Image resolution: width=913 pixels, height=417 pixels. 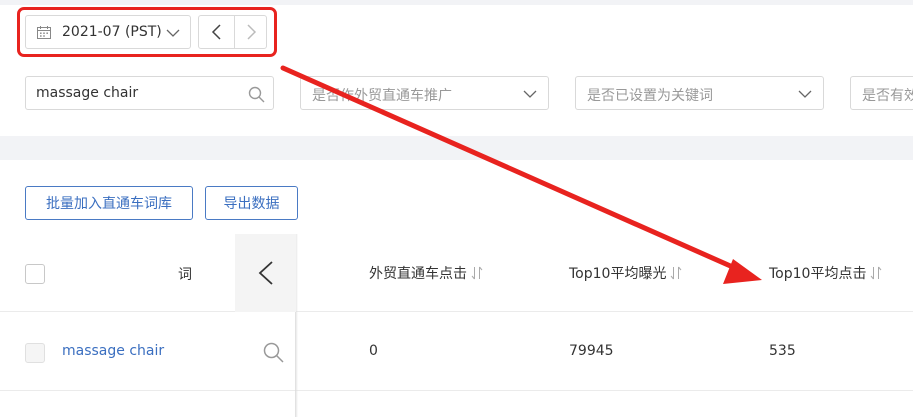 I want to click on keyword-set-filter-placeholder: 是否已设置为关键词, so click(x=650, y=96).